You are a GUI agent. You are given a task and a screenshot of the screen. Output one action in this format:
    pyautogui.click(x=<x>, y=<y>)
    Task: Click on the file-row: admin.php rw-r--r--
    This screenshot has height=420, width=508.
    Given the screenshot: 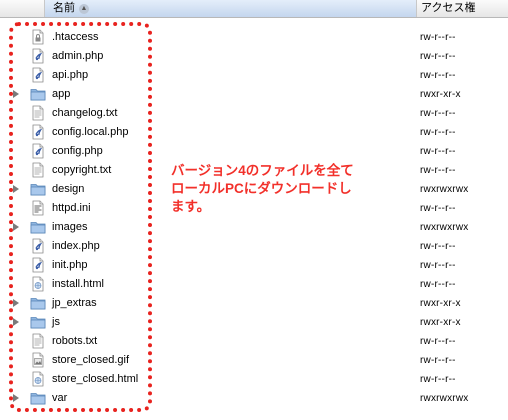 What is the action you would take?
    pyautogui.click(x=254, y=56)
    